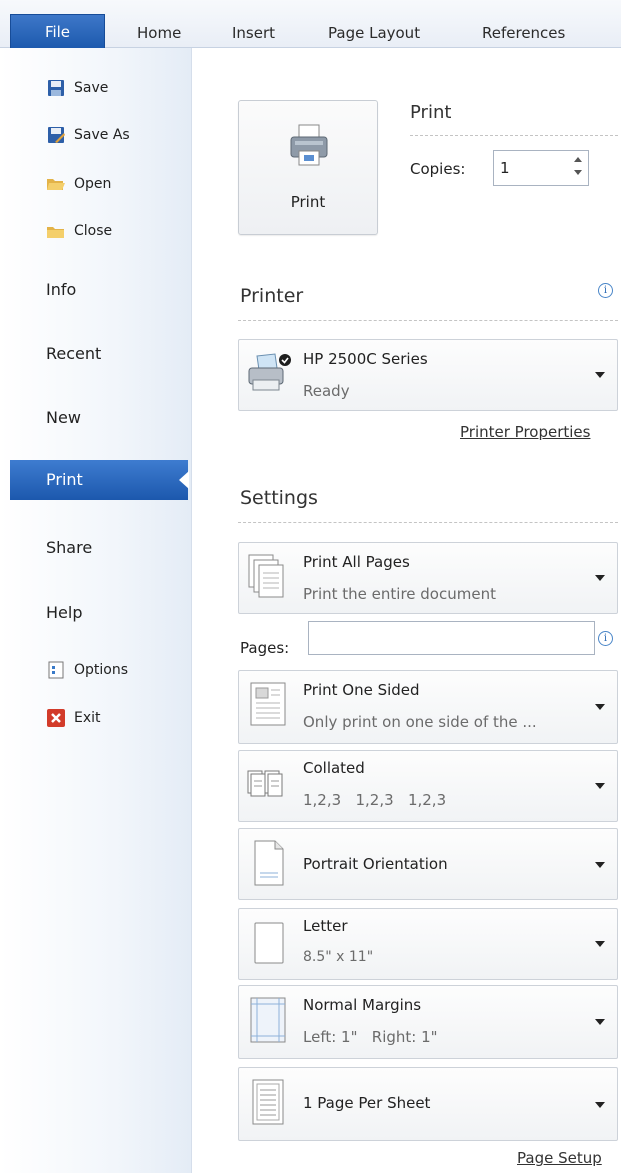 Image resolution: width=621 pixels, height=1173 pixels. I want to click on tab-file: File, so click(57, 31).